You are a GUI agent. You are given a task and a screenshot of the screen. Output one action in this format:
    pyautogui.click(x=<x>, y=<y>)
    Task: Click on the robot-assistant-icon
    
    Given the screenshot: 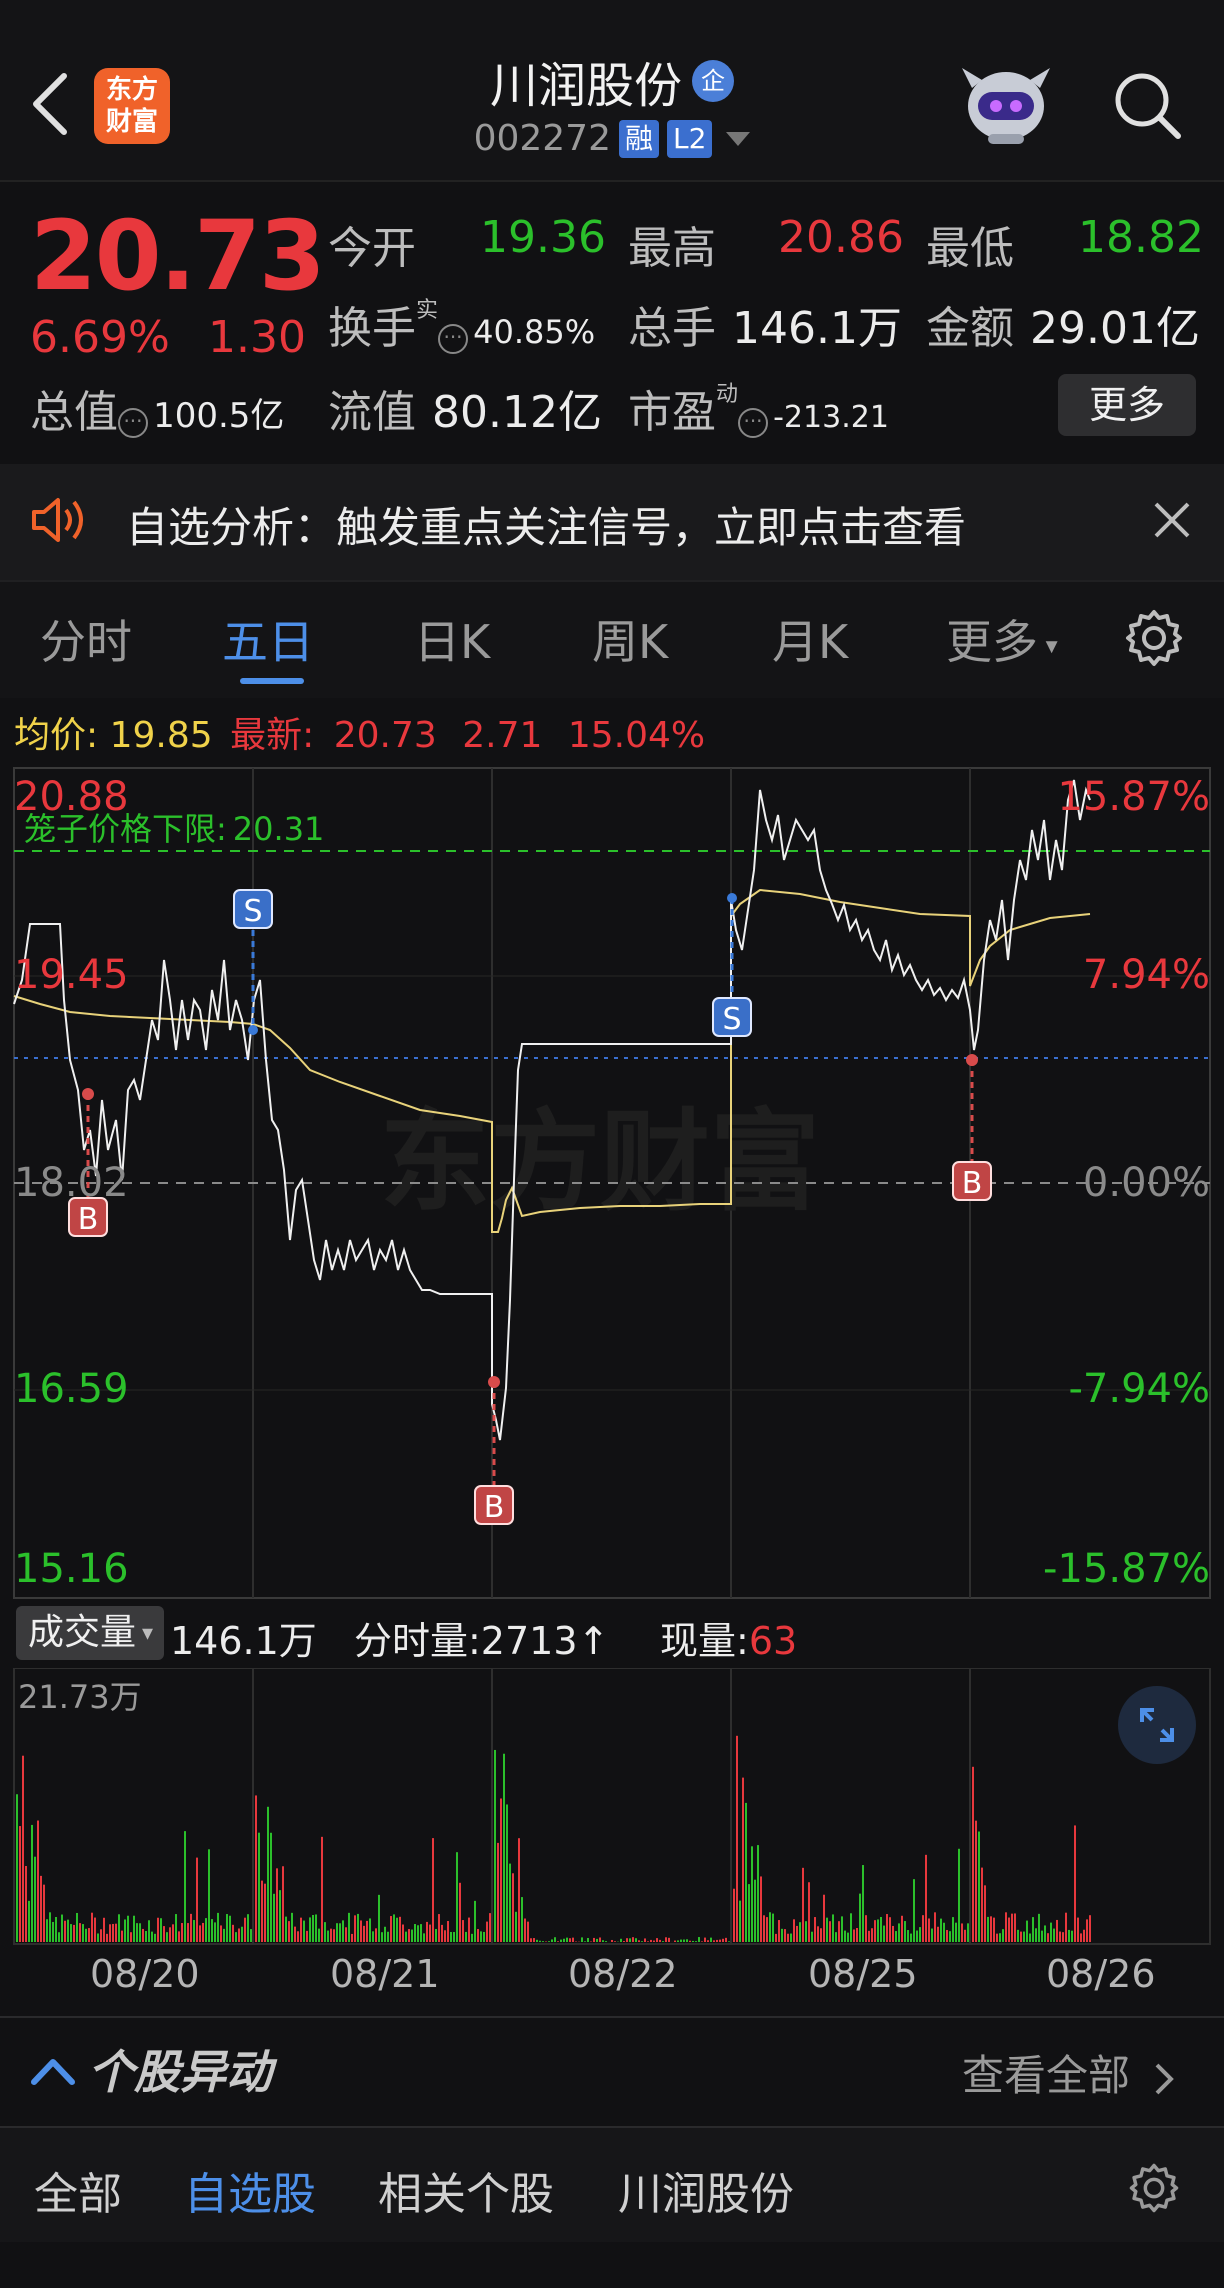 What is the action you would take?
    pyautogui.click(x=1006, y=103)
    